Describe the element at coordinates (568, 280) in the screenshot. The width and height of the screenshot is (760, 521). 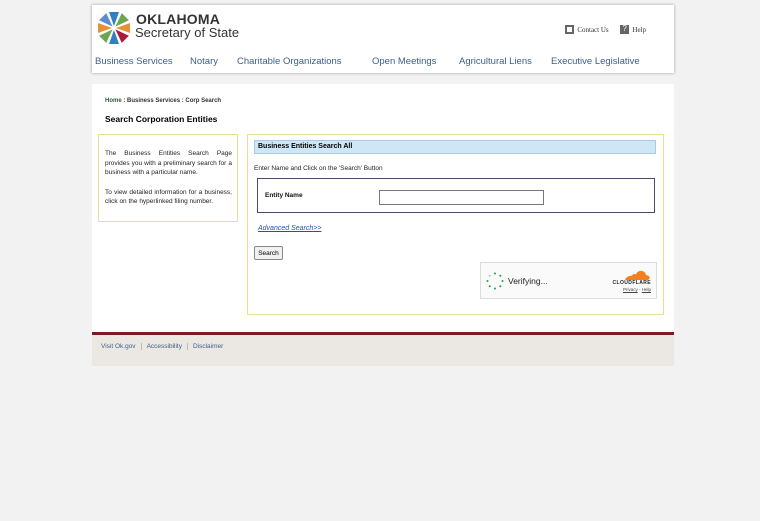
I see `cloudflare-captcha-widget: Verifying... CLOUDFLARE Privacy - Help` at that location.